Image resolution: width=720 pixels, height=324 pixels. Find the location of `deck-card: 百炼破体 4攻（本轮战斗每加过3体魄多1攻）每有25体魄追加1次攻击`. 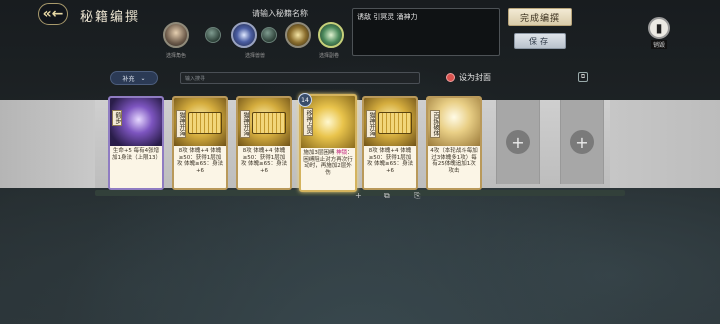

deck-card: 百炼破体 4攻（本轮战斗每加过3体魄多1攻）每有25体魄追加1次攻击 is located at coordinates (454, 143).